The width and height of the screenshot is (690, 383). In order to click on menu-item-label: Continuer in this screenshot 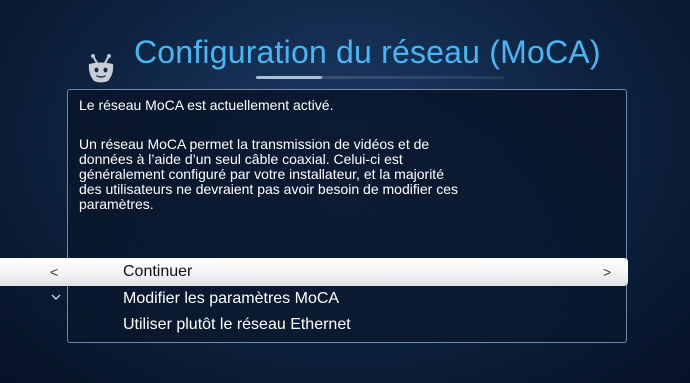, I will do `click(158, 271)`.